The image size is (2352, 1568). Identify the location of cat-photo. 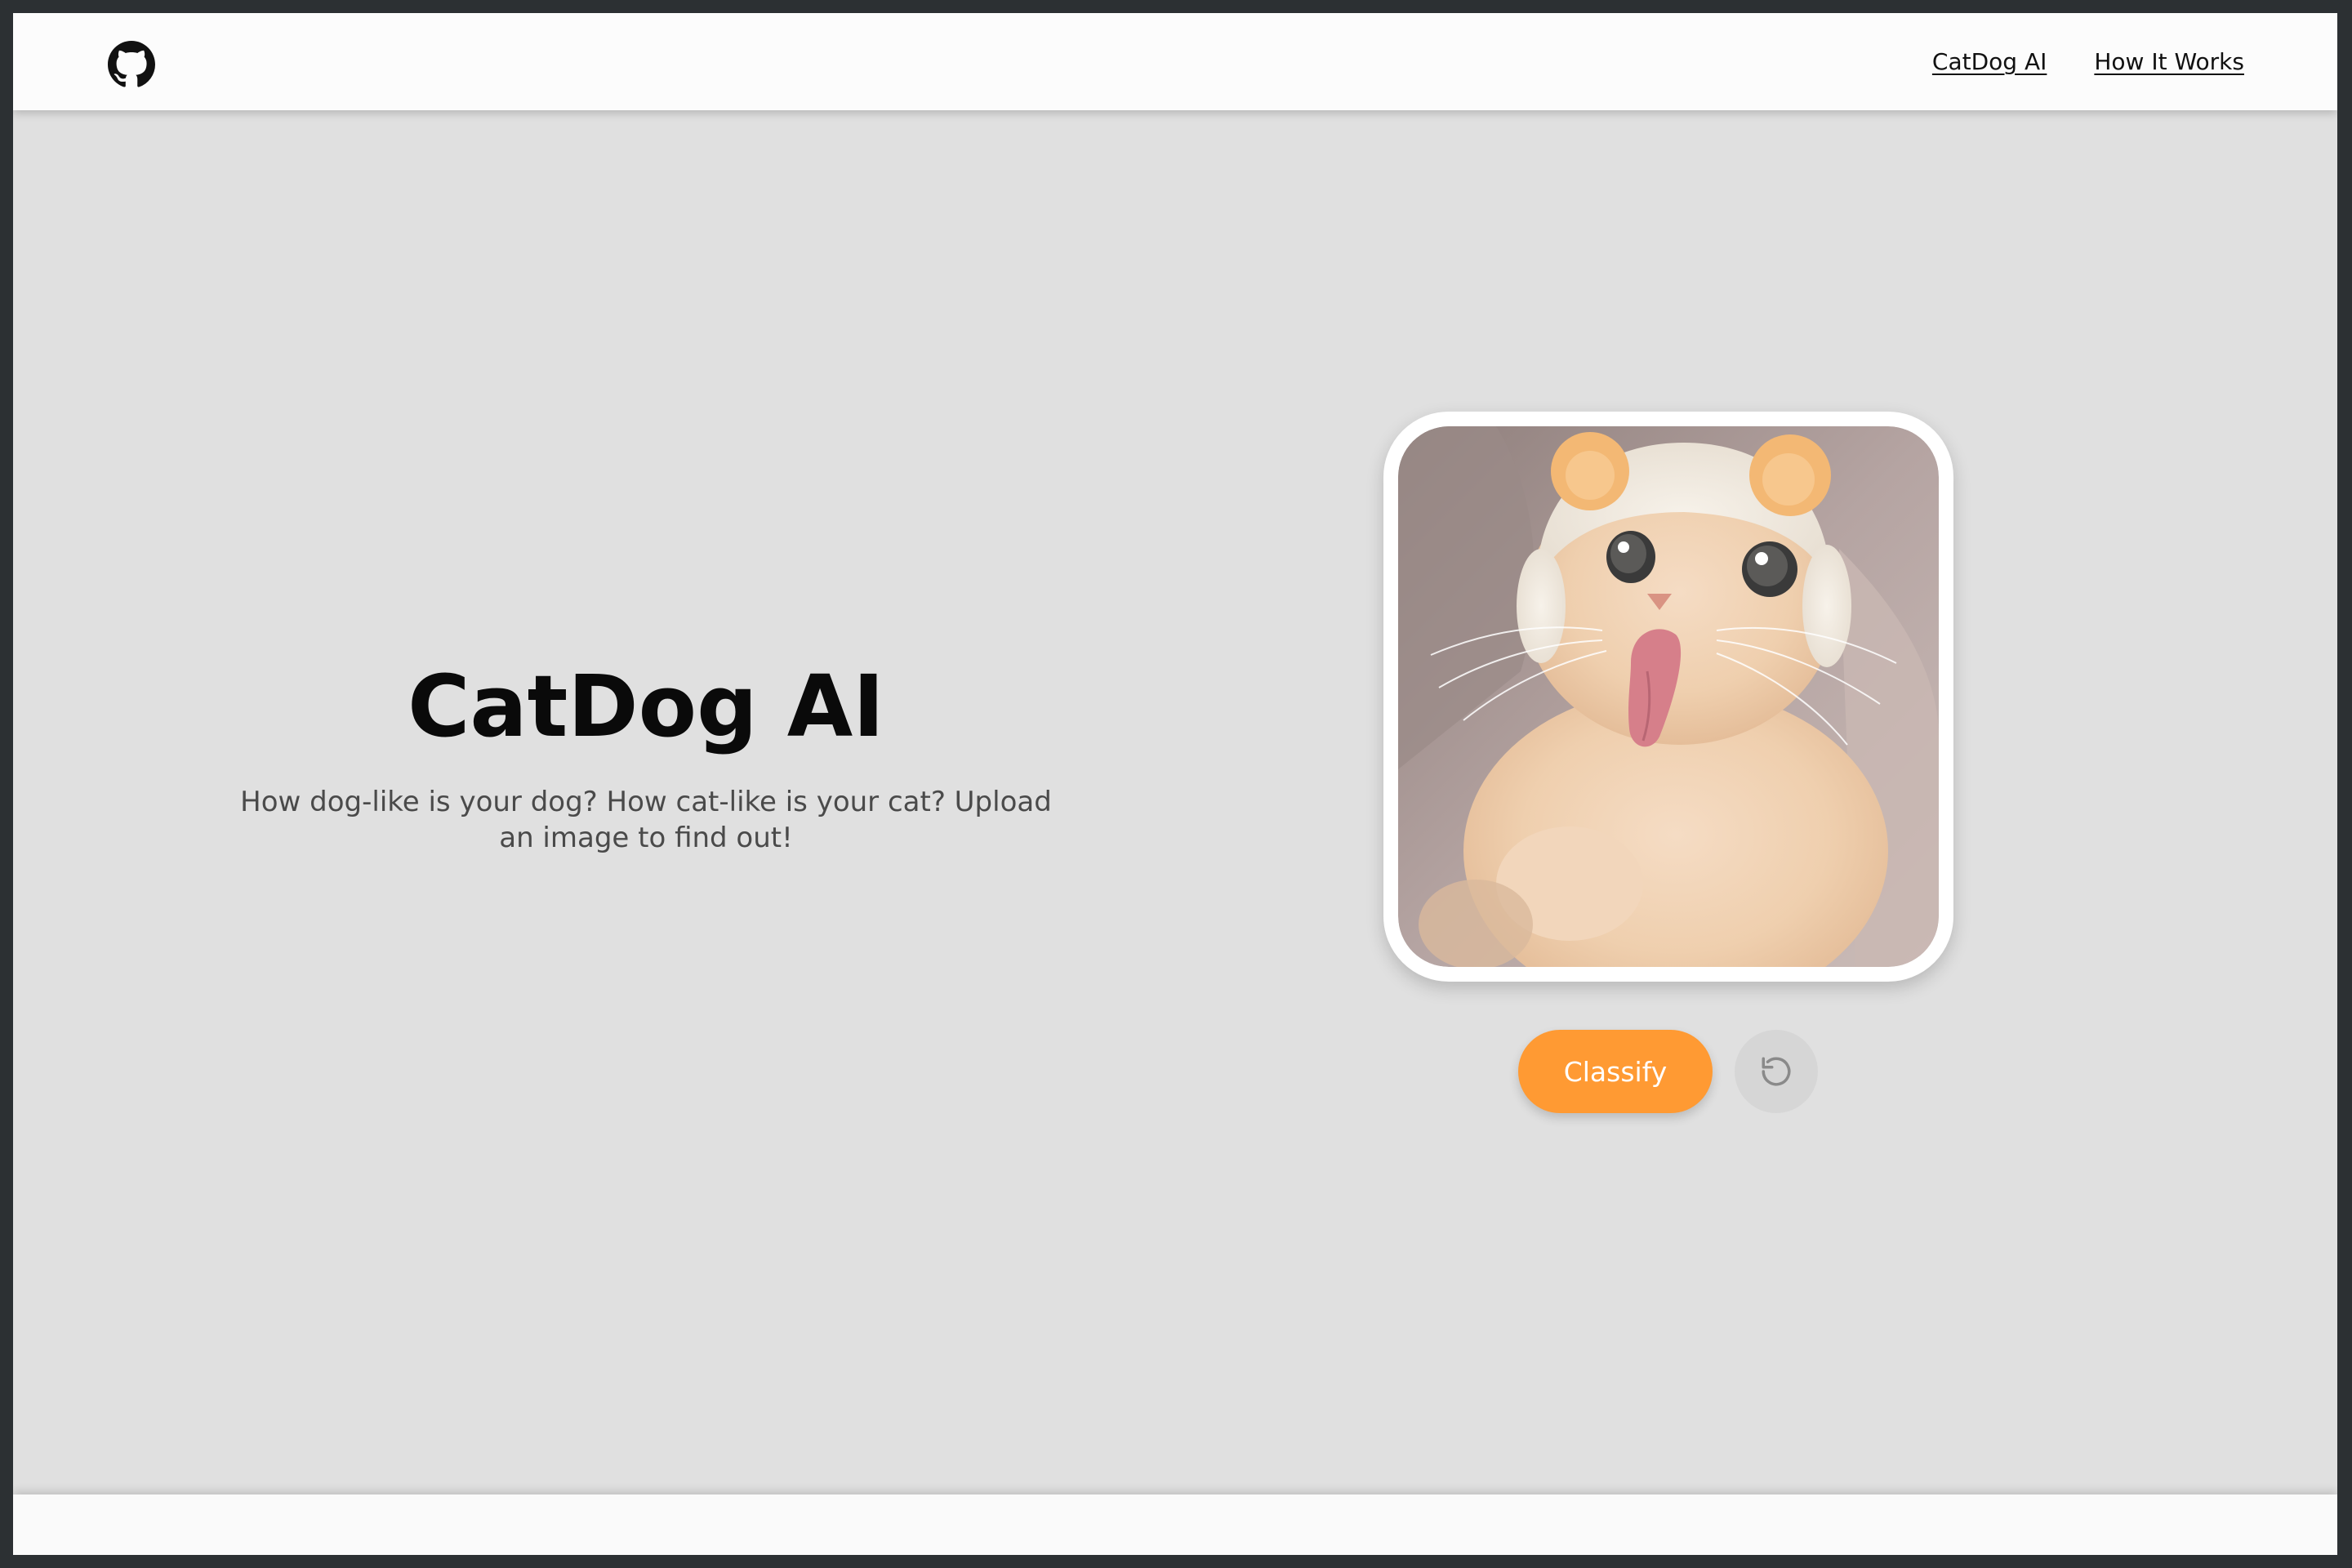
(1668, 696).